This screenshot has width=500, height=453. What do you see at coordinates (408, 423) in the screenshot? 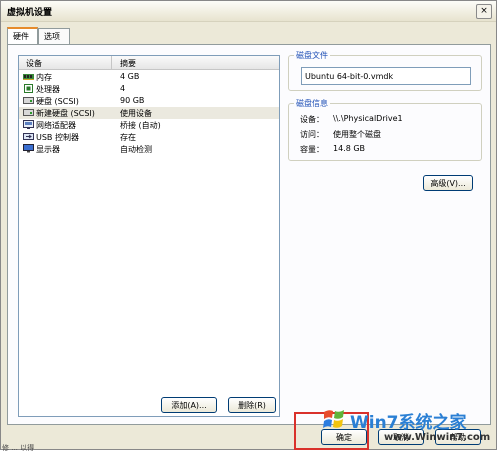
I see `watermark-brand: Win7系统之家` at bounding box center [408, 423].